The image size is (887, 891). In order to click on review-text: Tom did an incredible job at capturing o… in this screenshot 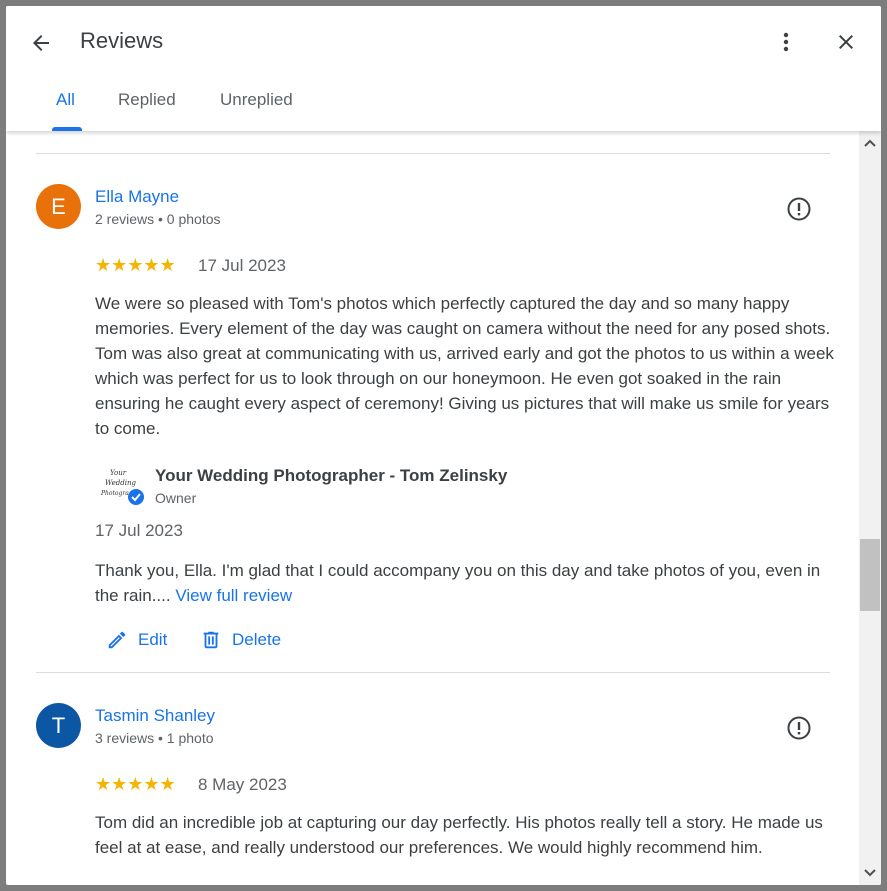, I will do `click(459, 835)`.